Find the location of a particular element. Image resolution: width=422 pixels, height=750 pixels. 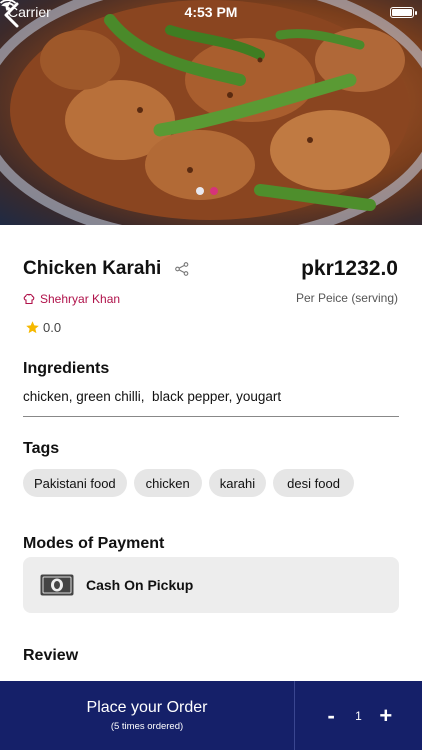

dish-price: pkr1232.0 is located at coordinates (349, 268).